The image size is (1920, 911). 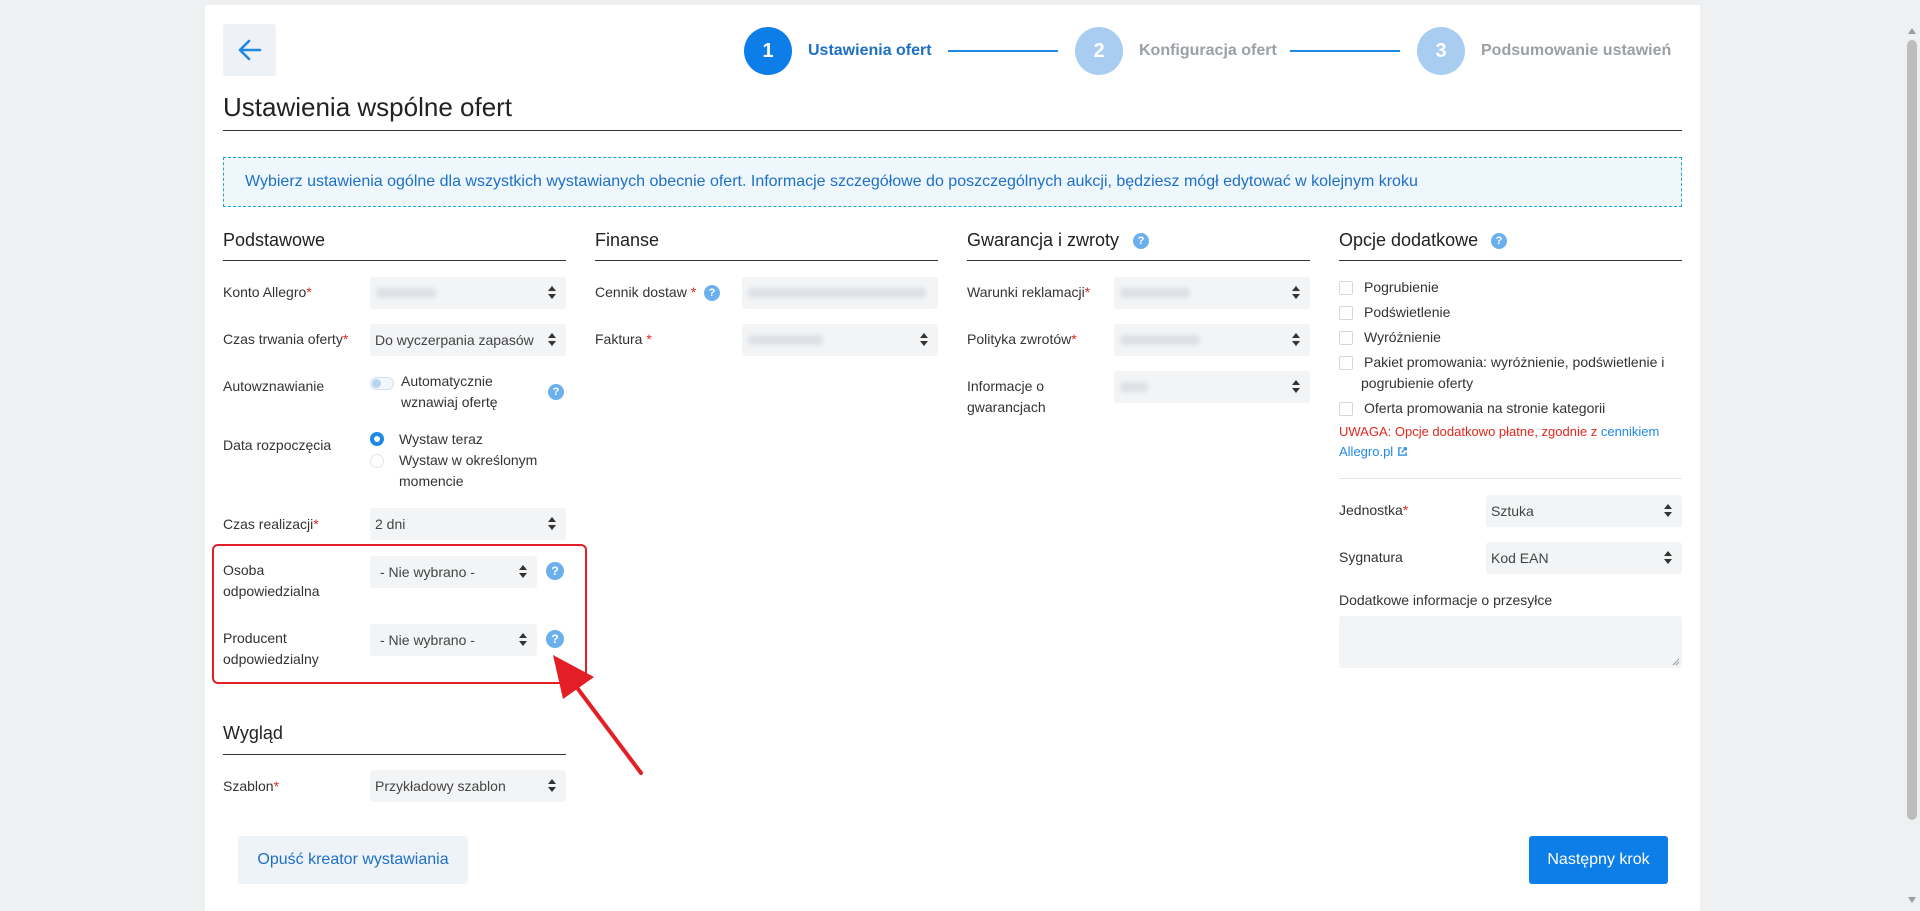 I want to click on jednostka-value: Sztuka, so click(x=1512, y=511).